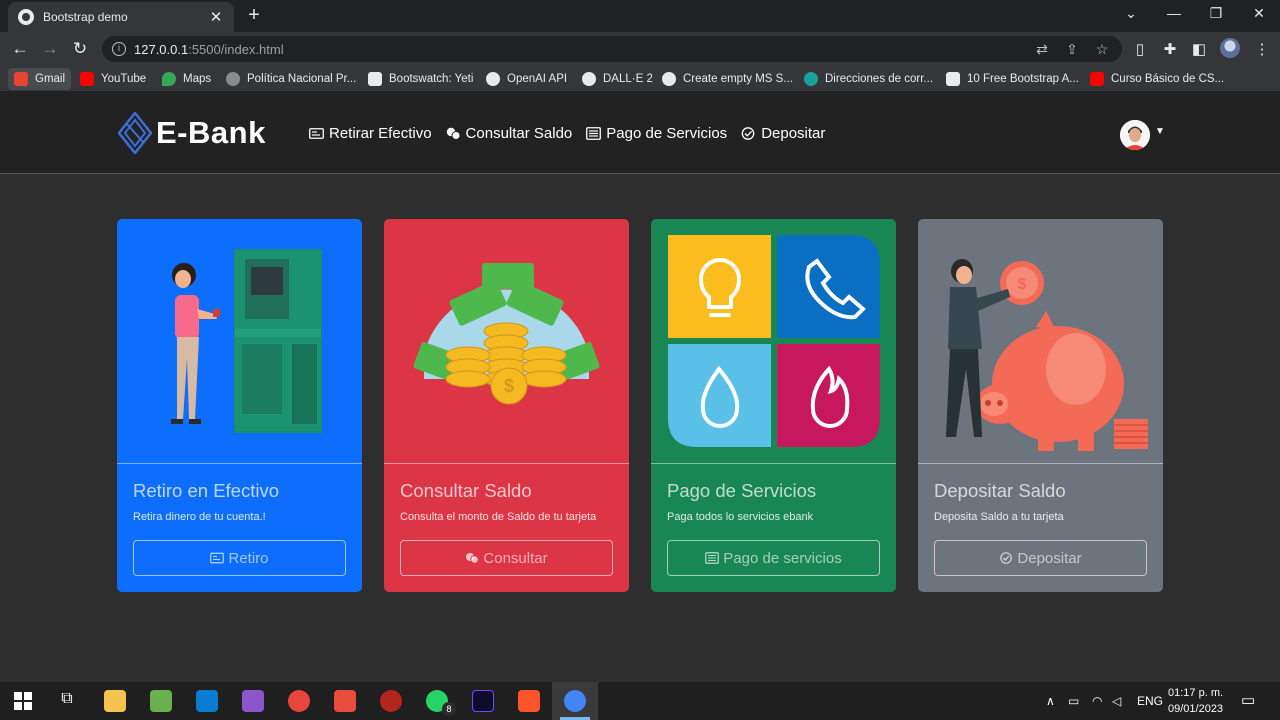 The image size is (1280, 720). Describe the element at coordinates (420, 79) in the screenshot. I see `bookmark-bootswatch: Bootswatch: Yeti` at that location.